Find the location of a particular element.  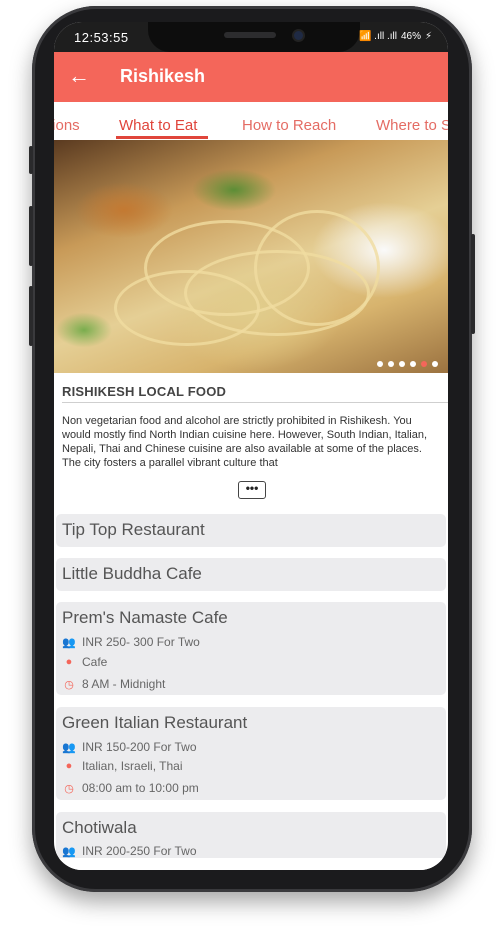

arrow-left-icon: ← is located at coordinates (79, 76).